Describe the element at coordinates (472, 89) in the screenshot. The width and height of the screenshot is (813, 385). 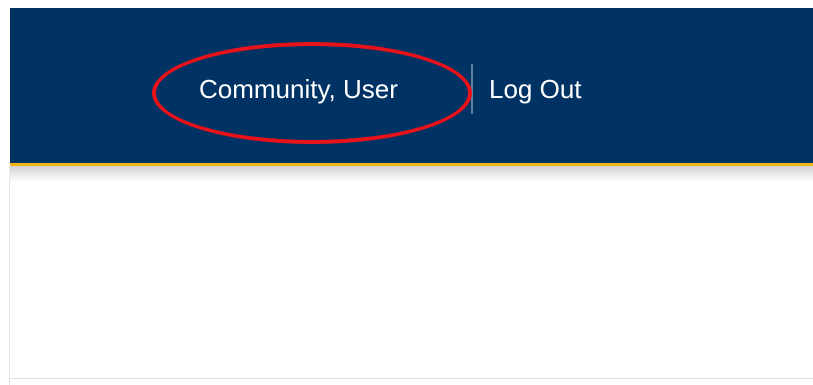
I see `nav-divider` at that location.